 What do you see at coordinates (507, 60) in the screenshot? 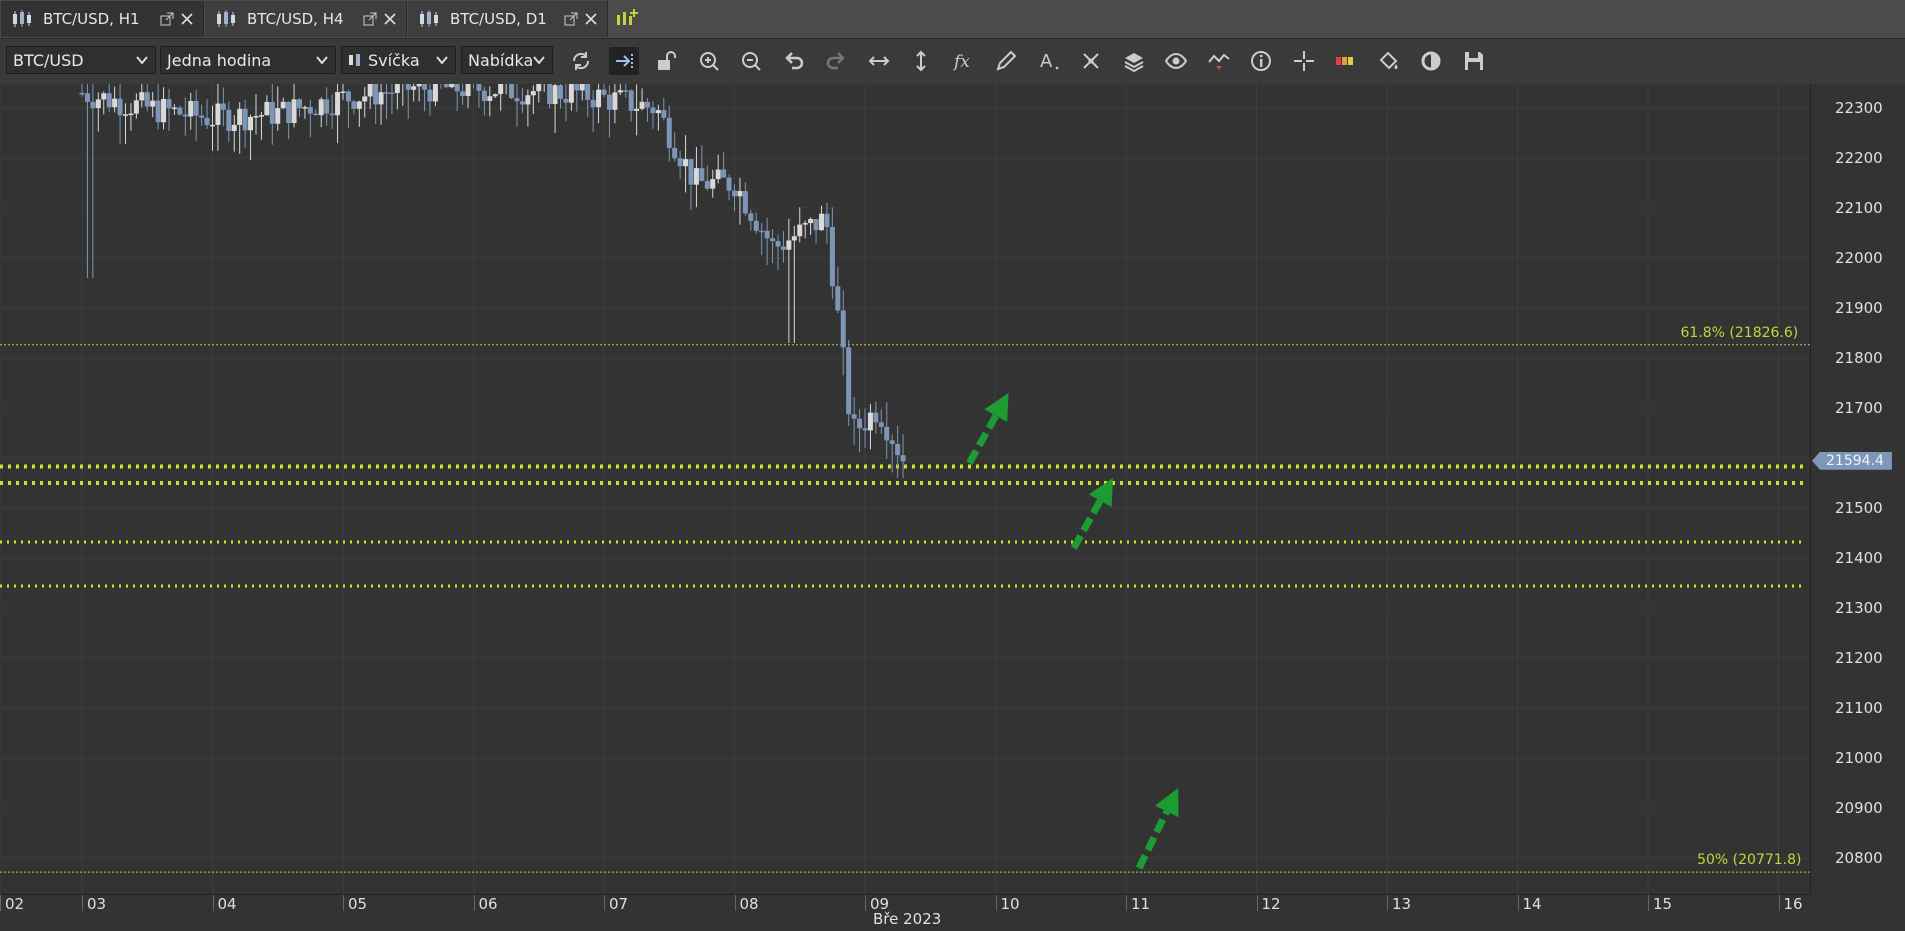
I see `offer-side-select: Nabídka` at bounding box center [507, 60].